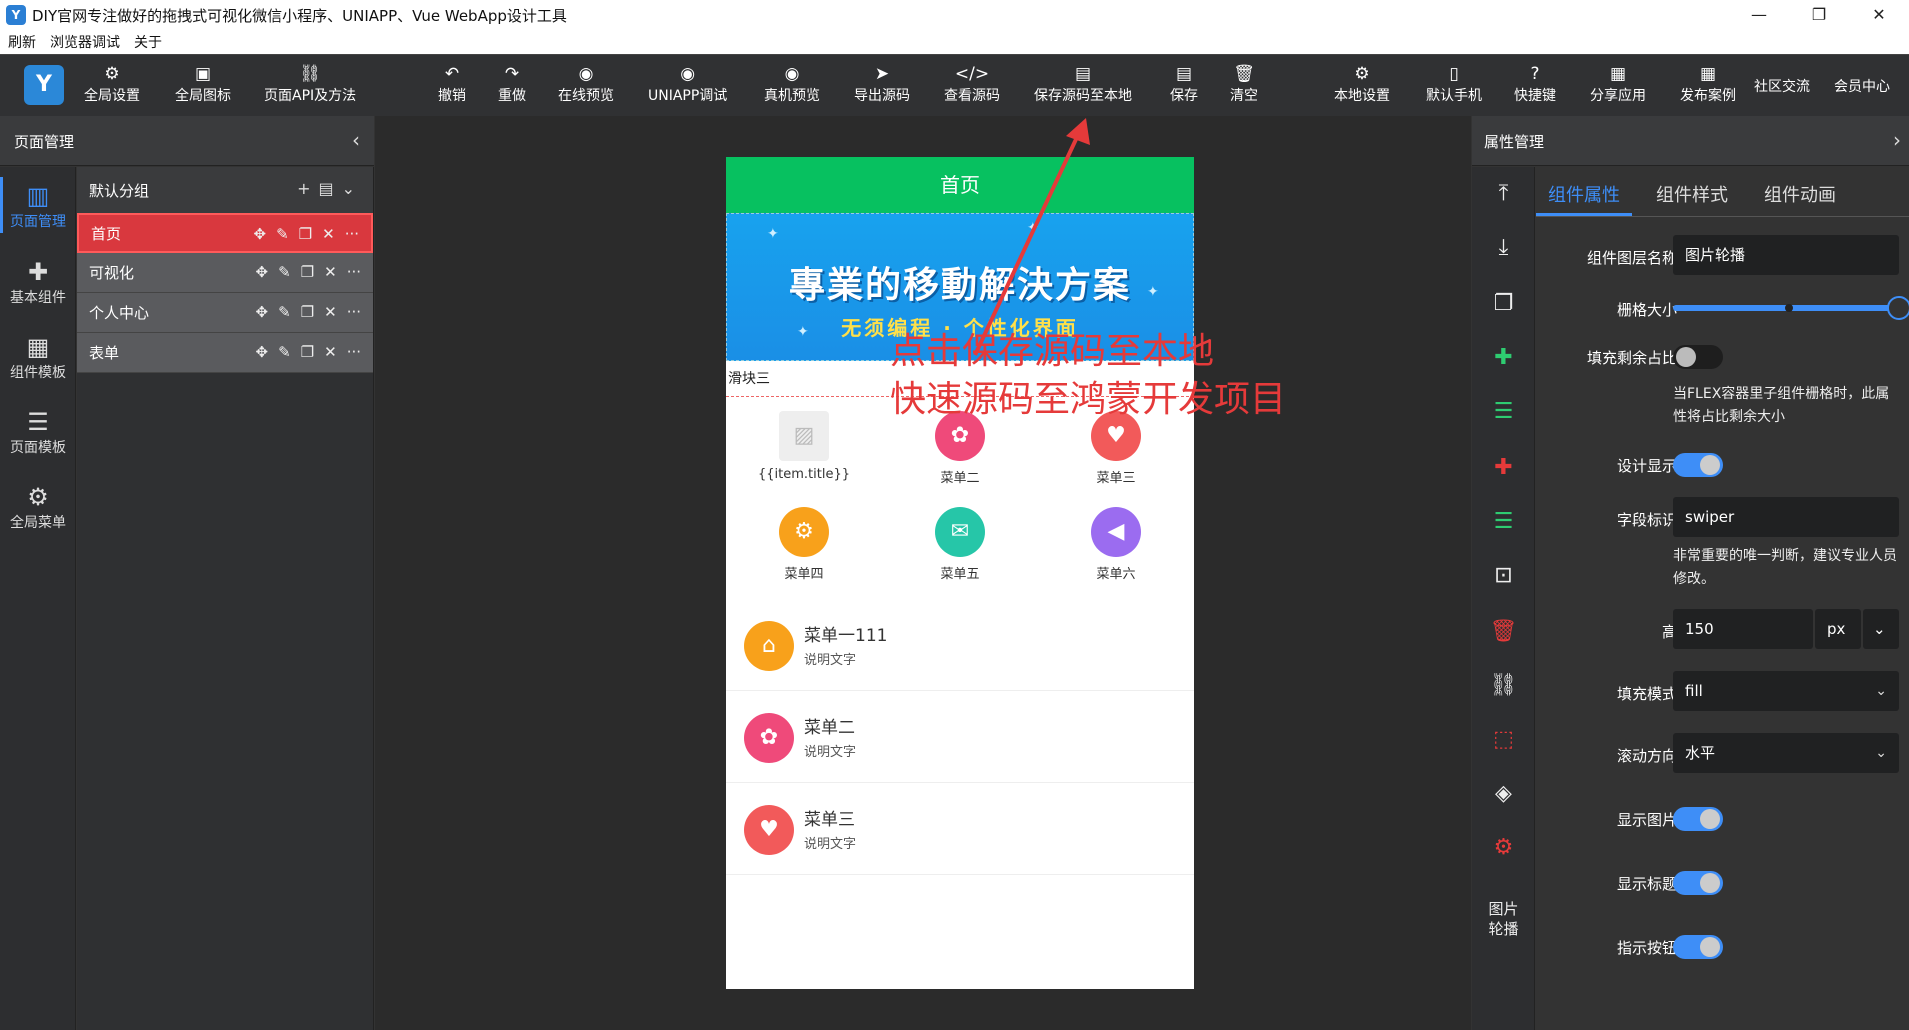 The image size is (1909, 1030). What do you see at coordinates (1184, 84) in the screenshot?
I see `save-button: ▤ 保存` at bounding box center [1184, 84].